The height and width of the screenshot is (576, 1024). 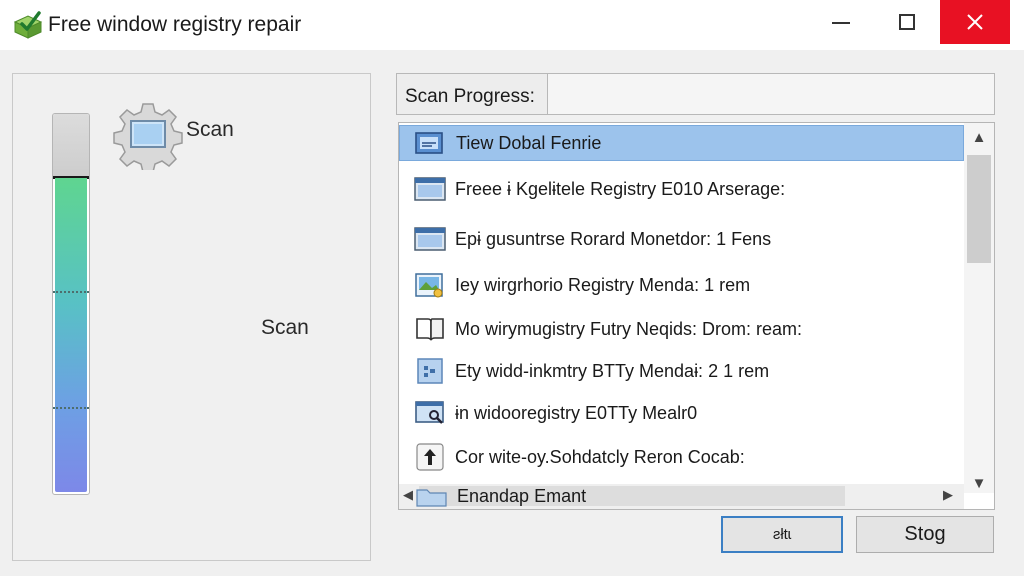 What do you see at coordinates (28, 25) in the screenshot?
I see `app-icon` at bounding box center [28, 25].